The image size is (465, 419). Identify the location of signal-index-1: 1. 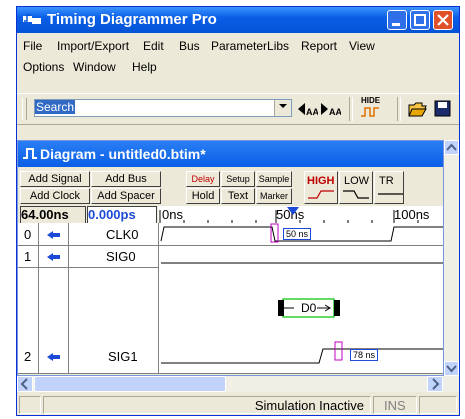
(28, 256).